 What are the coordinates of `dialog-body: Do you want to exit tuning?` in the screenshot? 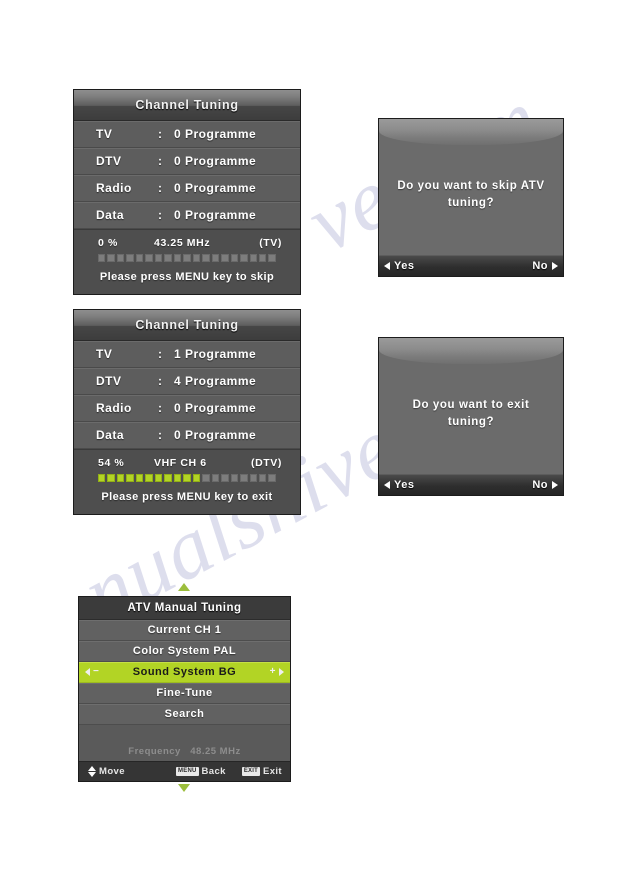 It's located at (471, 414).